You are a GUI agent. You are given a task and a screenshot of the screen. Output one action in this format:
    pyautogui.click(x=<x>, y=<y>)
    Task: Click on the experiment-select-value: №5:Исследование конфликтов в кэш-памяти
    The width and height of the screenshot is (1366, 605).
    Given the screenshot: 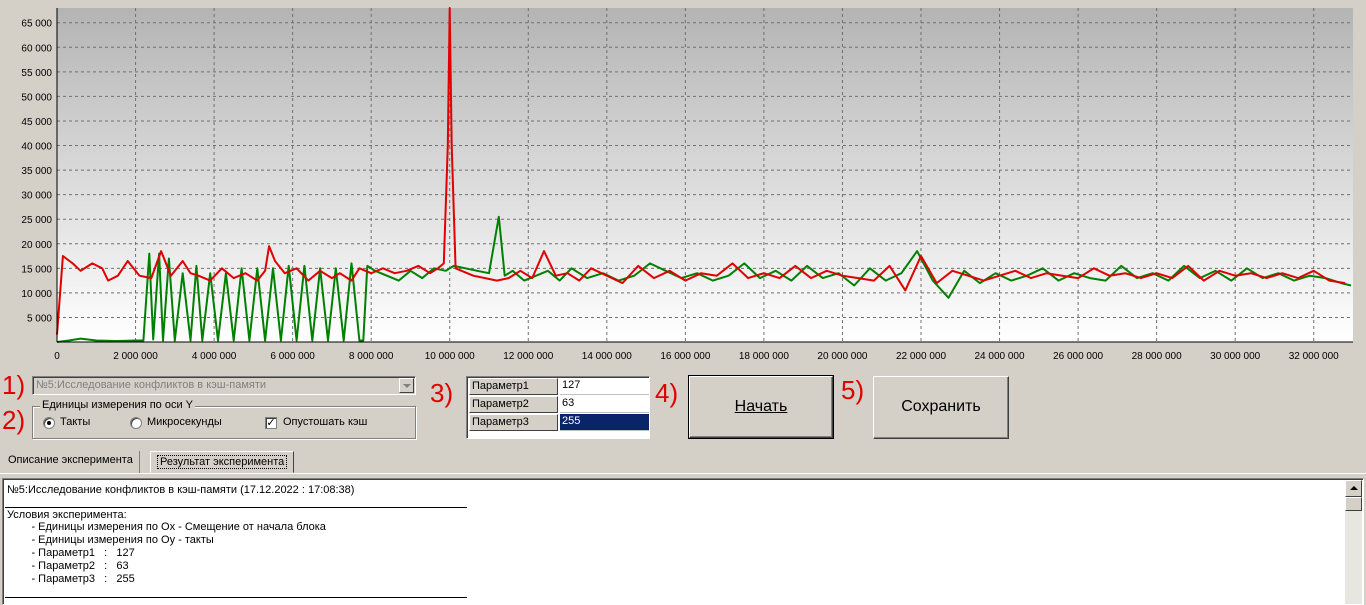 What is the action you would take?
    pyautogui.click(x=151, y=385)
    